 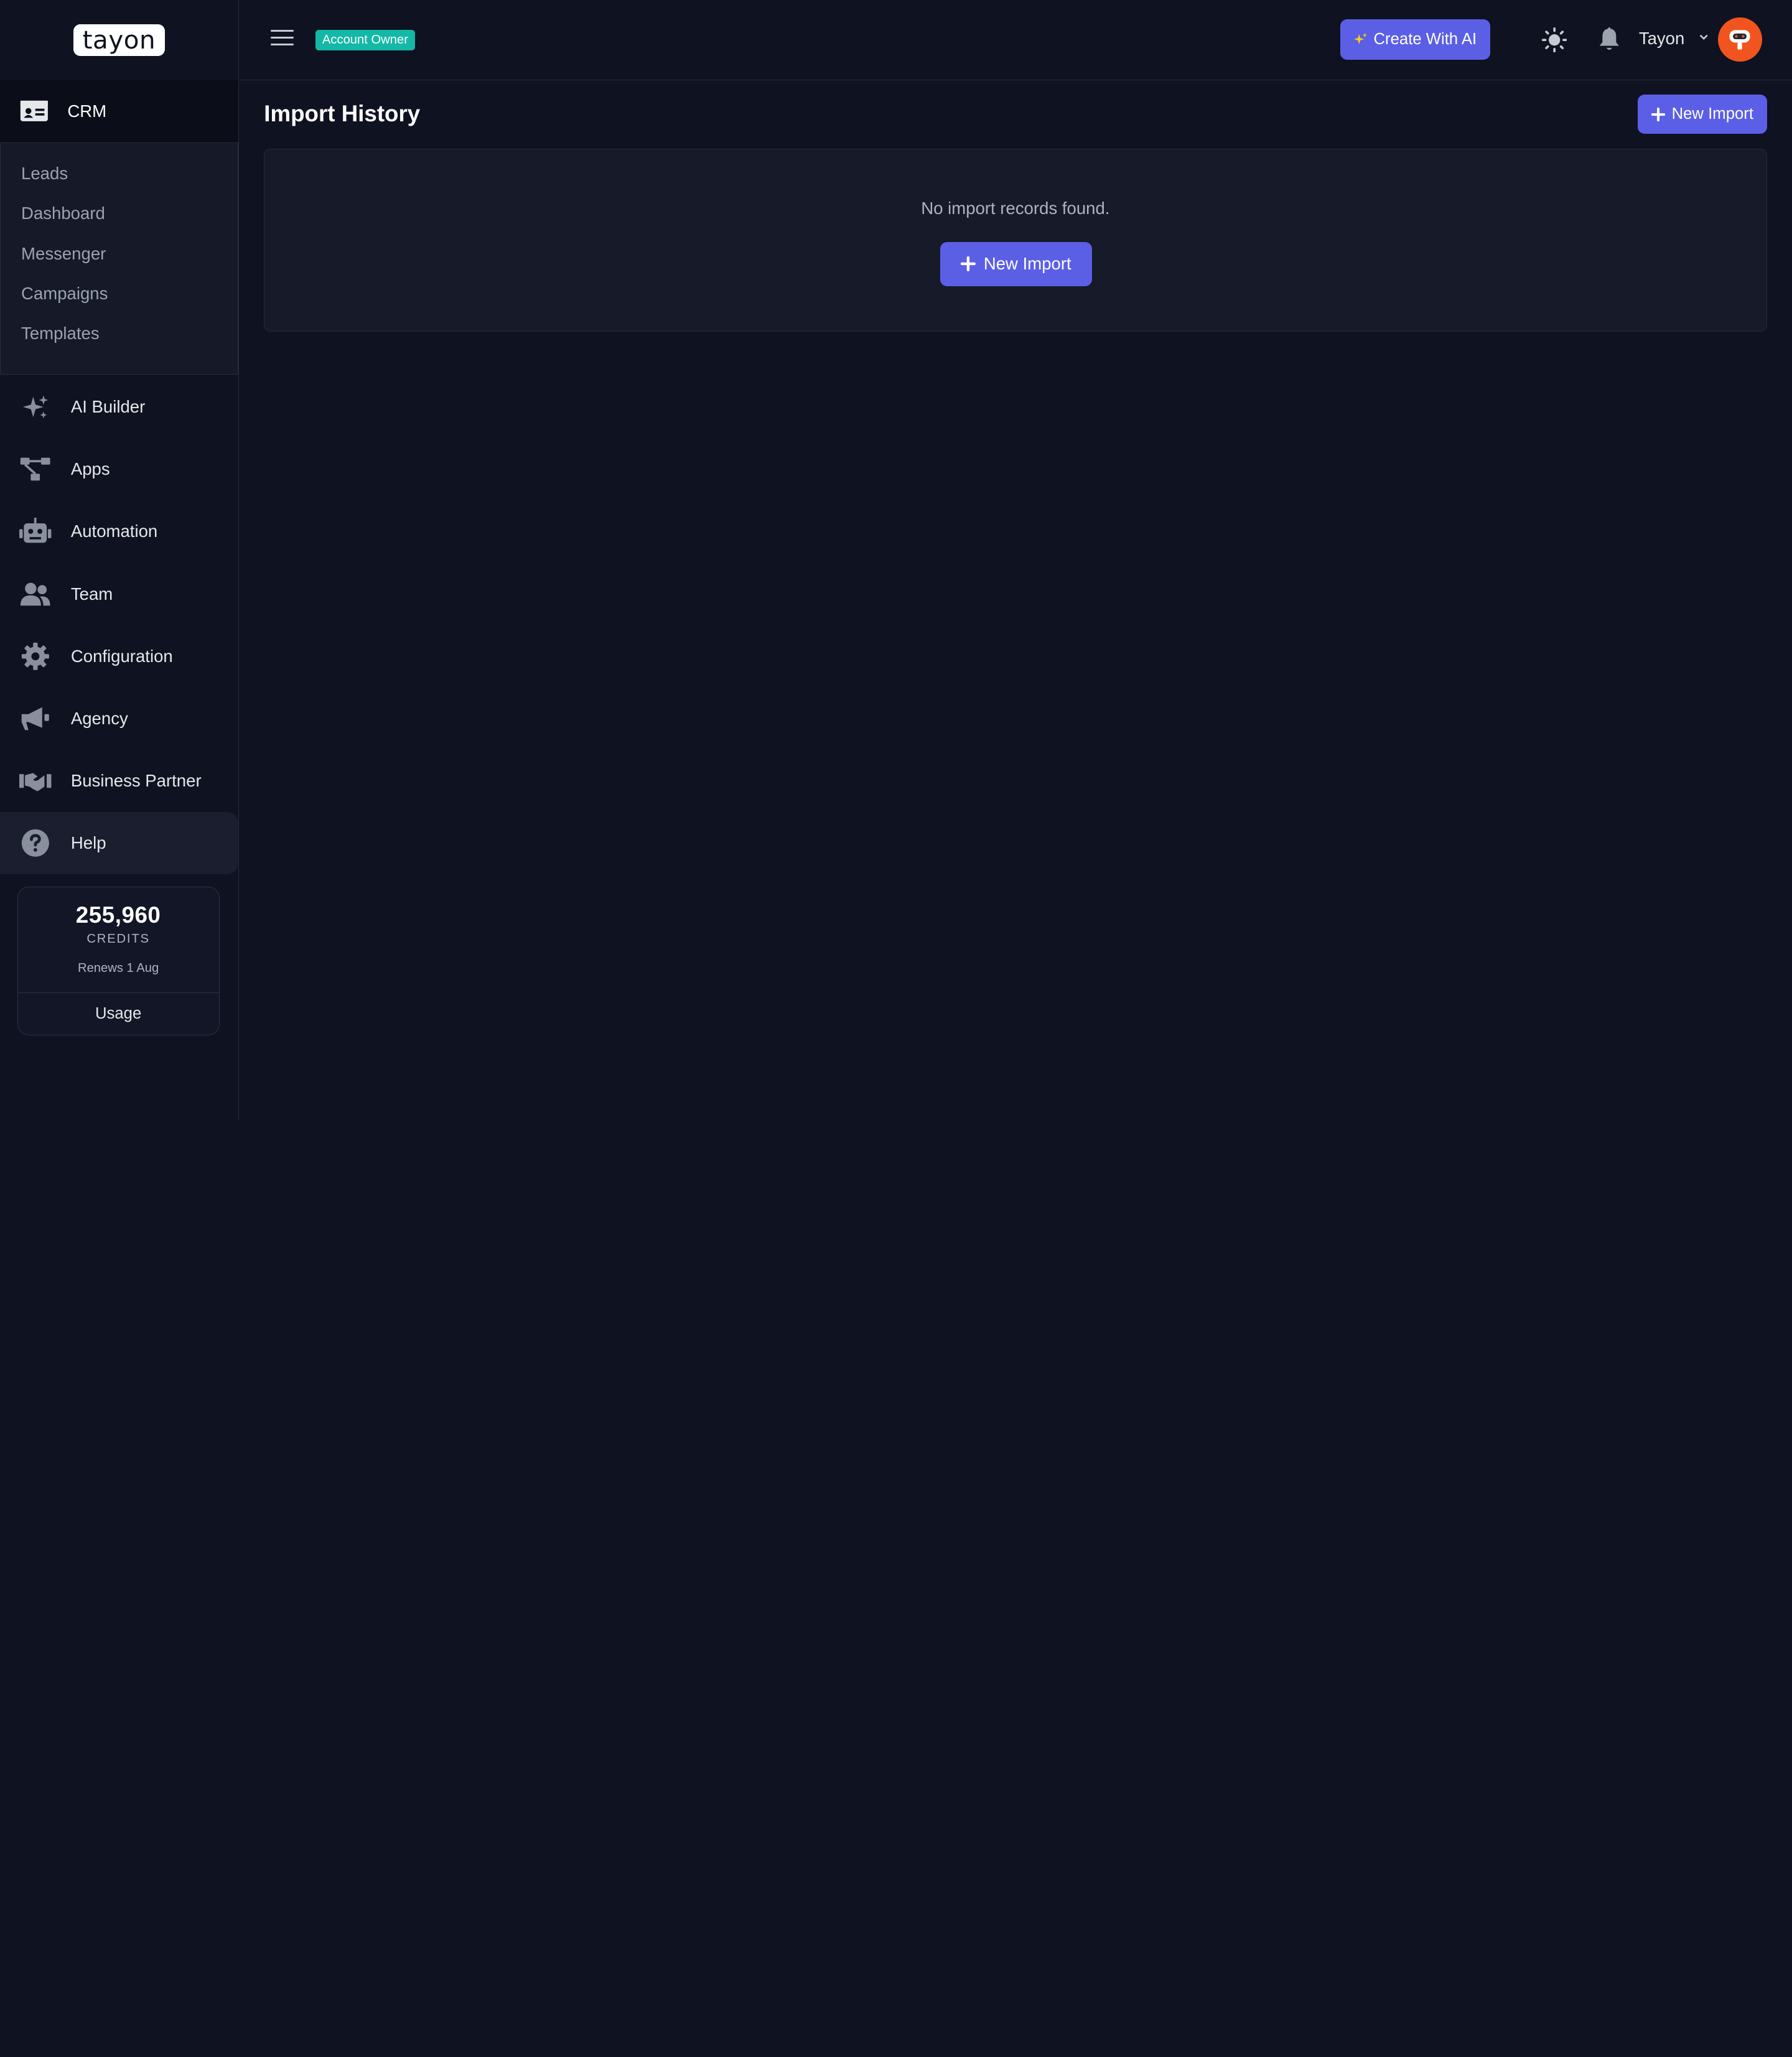 I want to click on hamburger-menu-icon, so click(x=282, y=38).